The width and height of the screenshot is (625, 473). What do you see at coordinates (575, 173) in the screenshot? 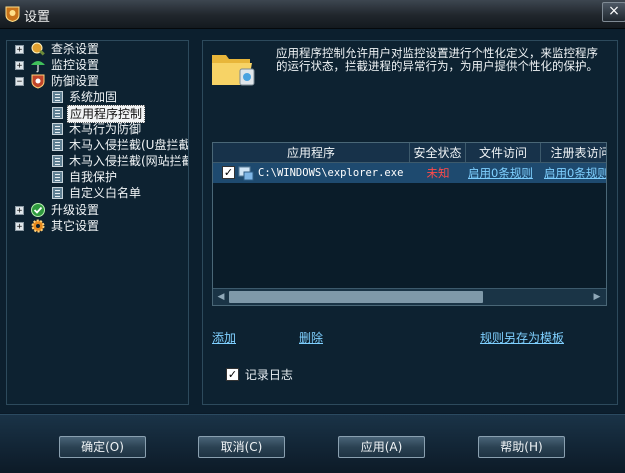
I see `row-registry-access-link: 启用0条规则` at bounding box center [575, 173].